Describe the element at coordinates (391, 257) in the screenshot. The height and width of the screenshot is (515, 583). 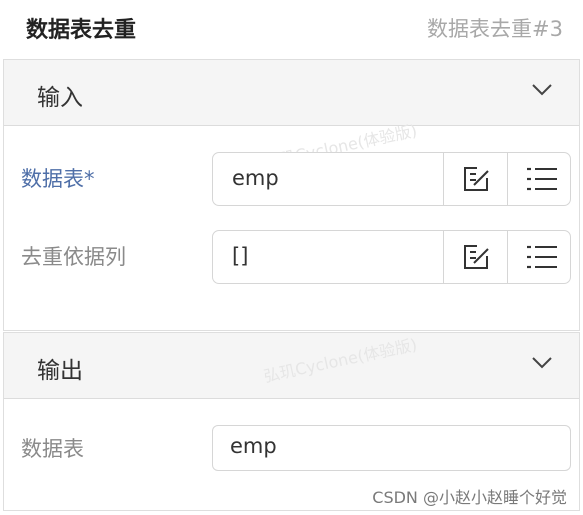
I see `dedupe-columns-input: []` at that location.